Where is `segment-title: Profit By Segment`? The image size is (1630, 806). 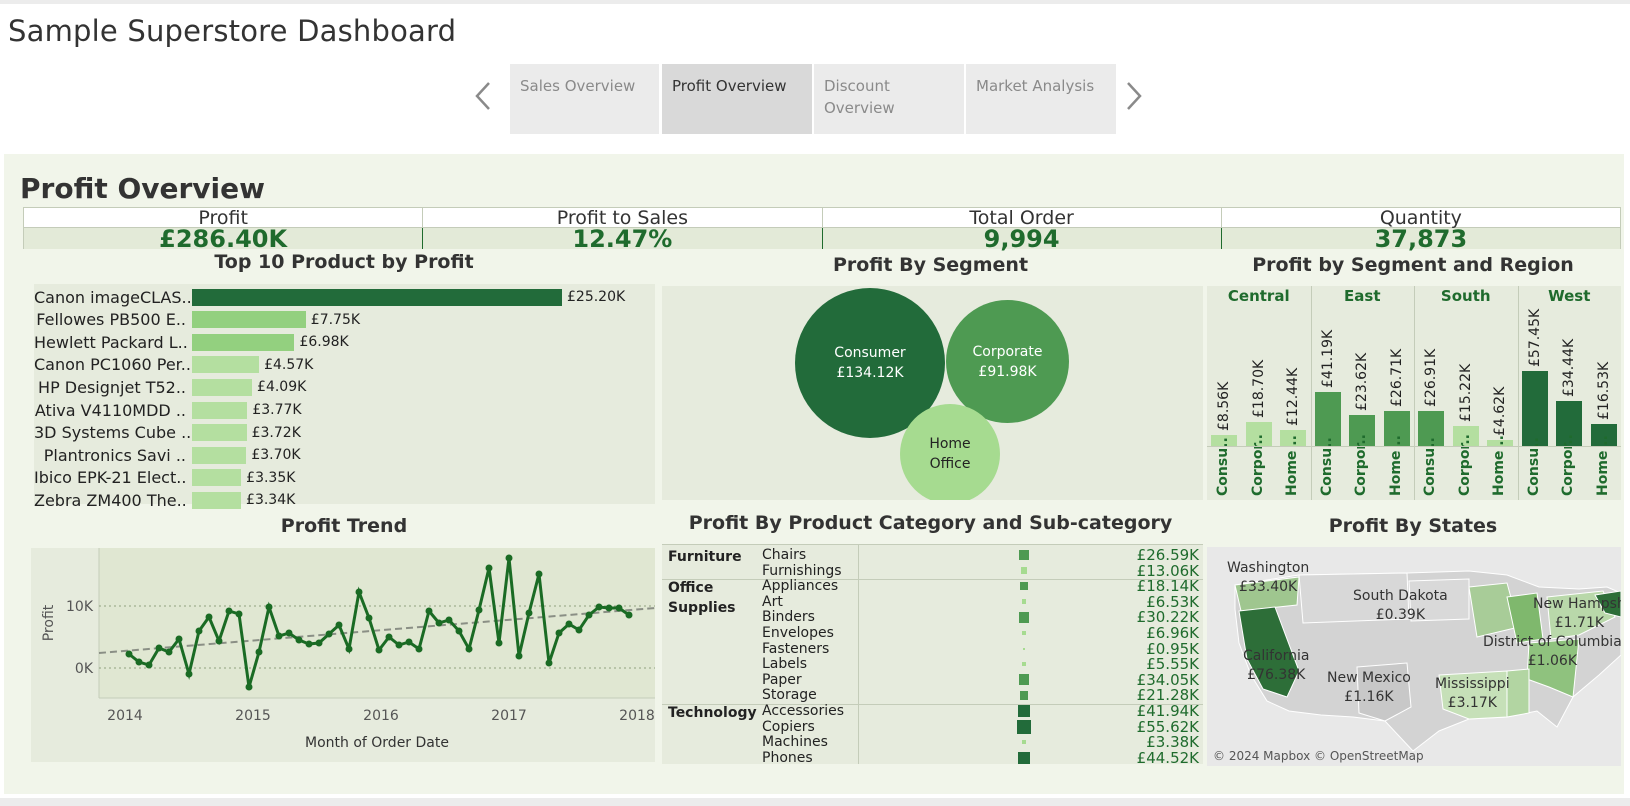
segment-title: Profit By Segment is located at coordinates (930, 265).